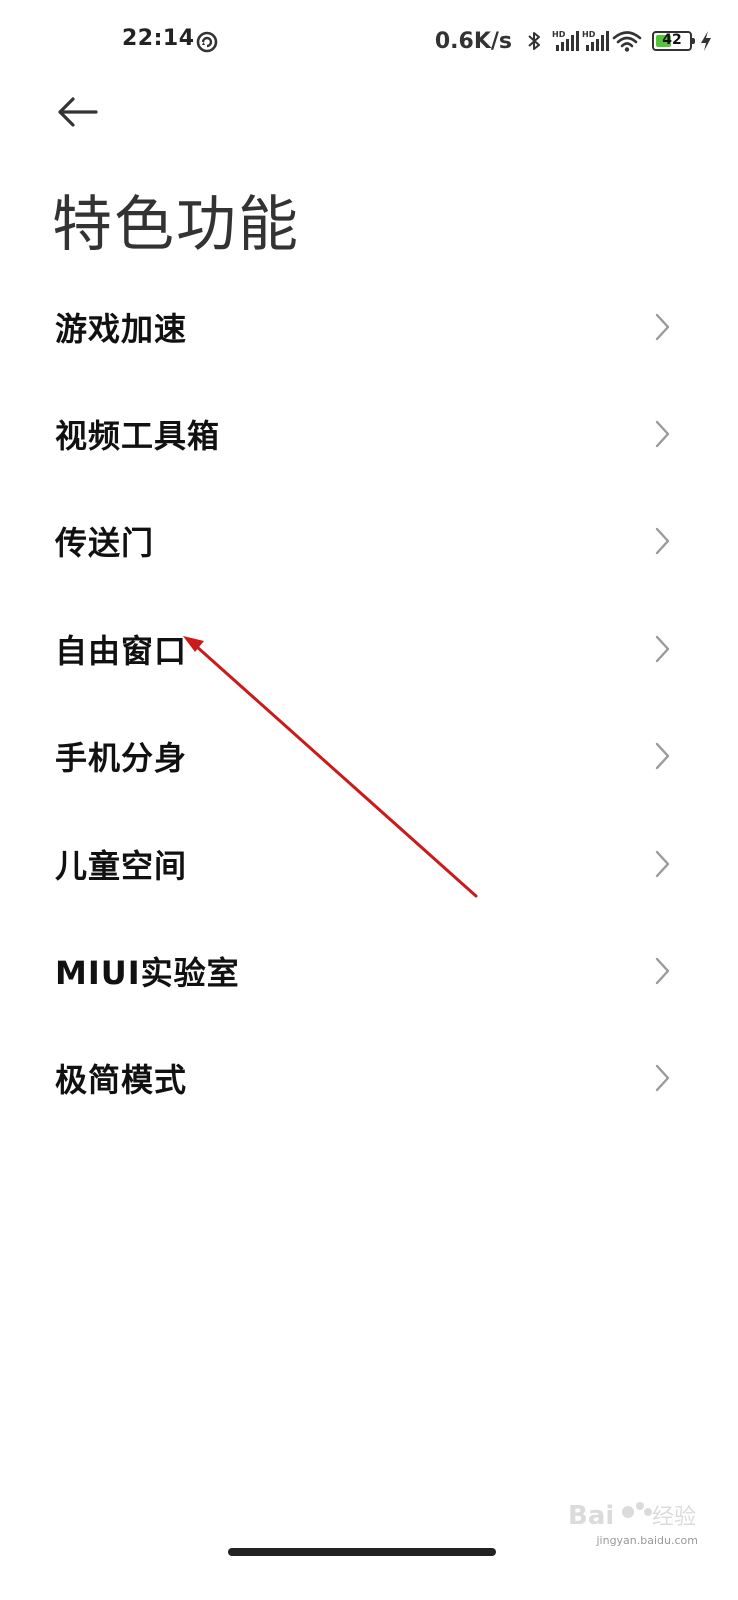 This screenshot has height=1600, width=738. What do you see at coordinates (369, 756) in the screenshot?
I see `list-item-second-space: 手机分身` at bounding box center [369, 756].